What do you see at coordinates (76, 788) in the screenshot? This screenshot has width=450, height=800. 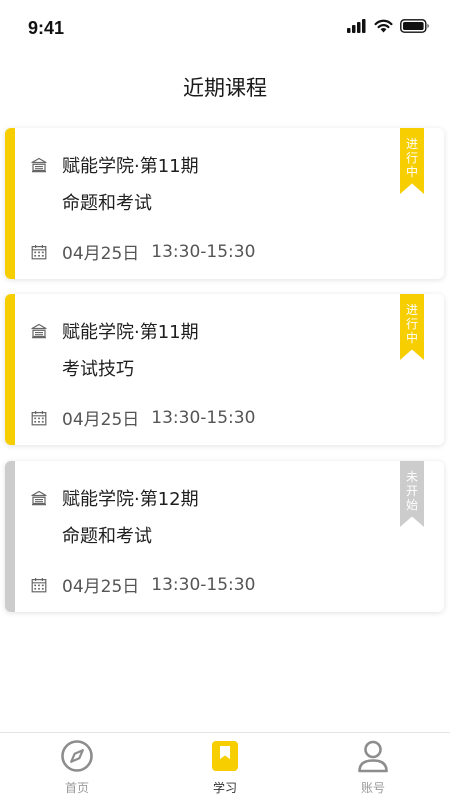 I see `tab-home-label: 首页` at bounding box center [76, 788].